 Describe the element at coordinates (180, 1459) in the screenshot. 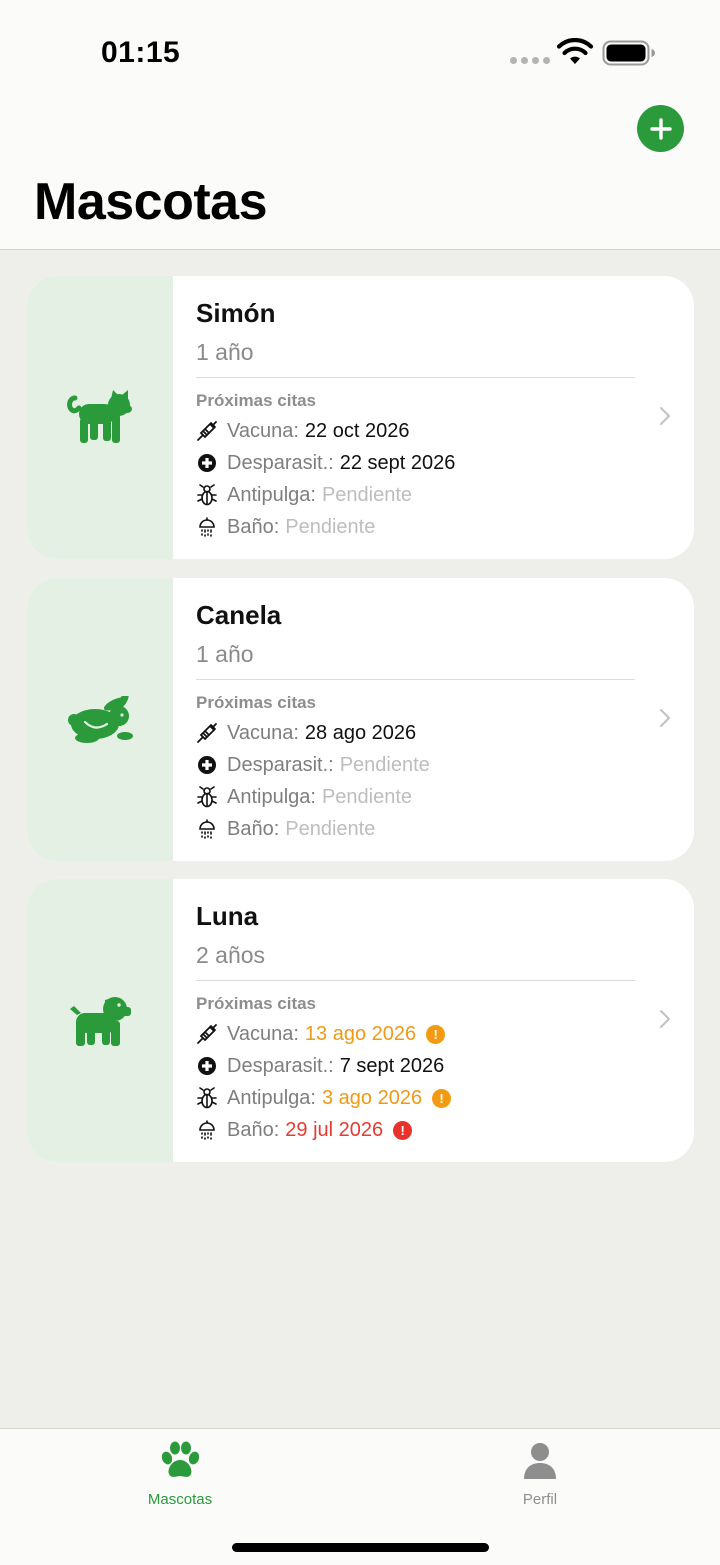

I see `paw-icon` at that location.